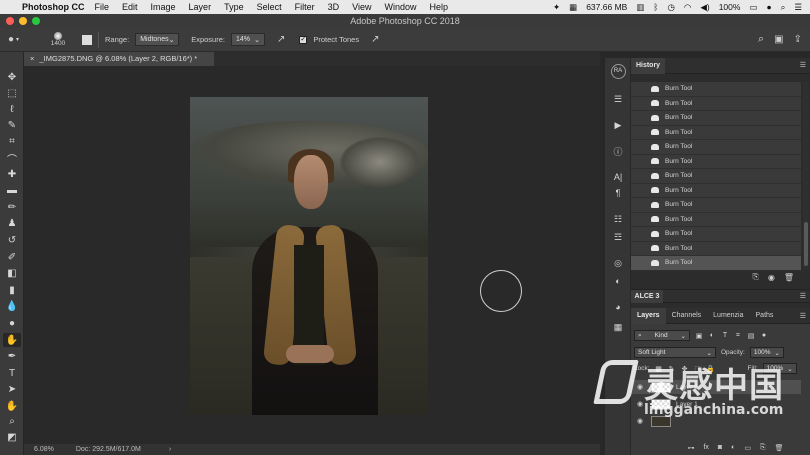 Image resolution: width=810 pixels, height=455 pixels. Describe the element at coordinates (12, 109) in the screenshot. I see `lasso-tool-icon: ℓ` at that location.